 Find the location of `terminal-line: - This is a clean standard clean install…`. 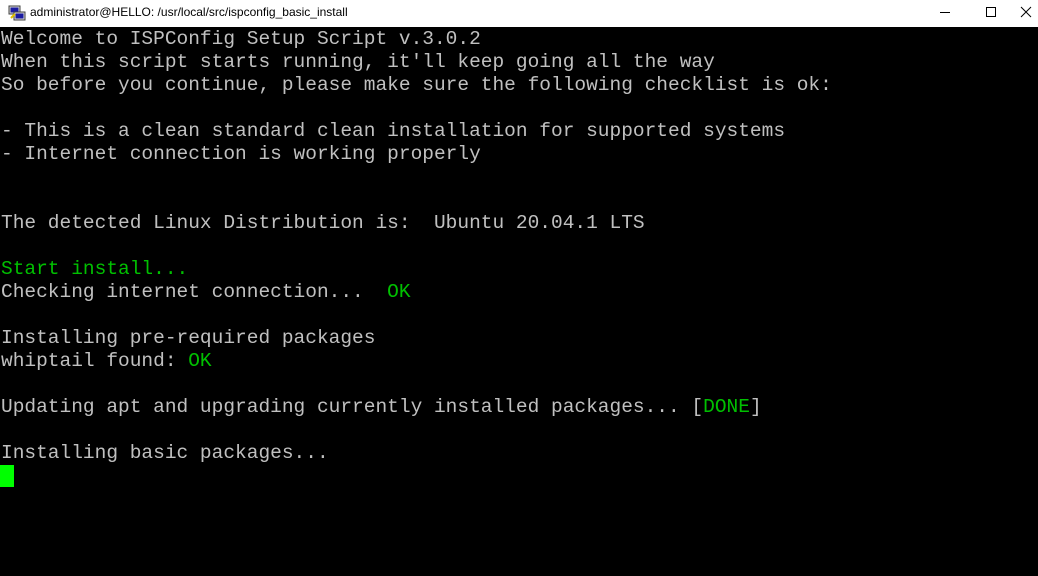

terminal-line: - This is a clean standard clean install… is located at coordinates (393, 131).